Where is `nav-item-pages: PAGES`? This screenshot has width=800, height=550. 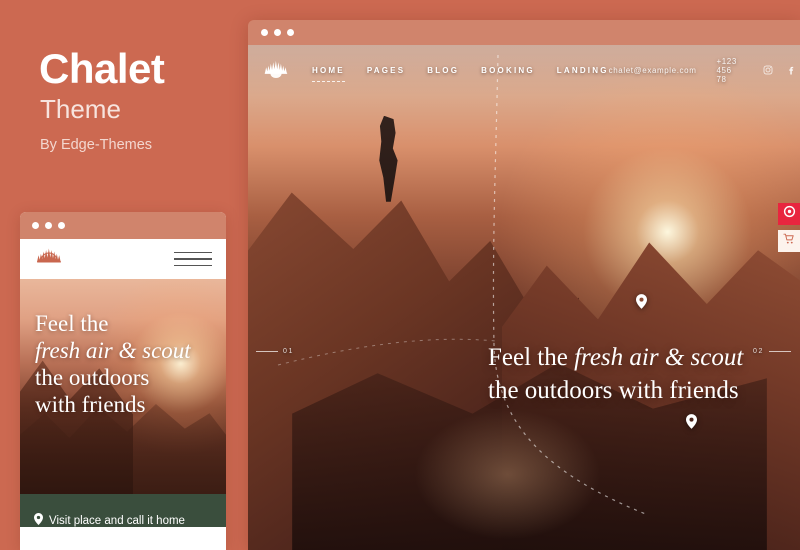 nav-item-pages: PAGES is located at coordinates (386, 70).